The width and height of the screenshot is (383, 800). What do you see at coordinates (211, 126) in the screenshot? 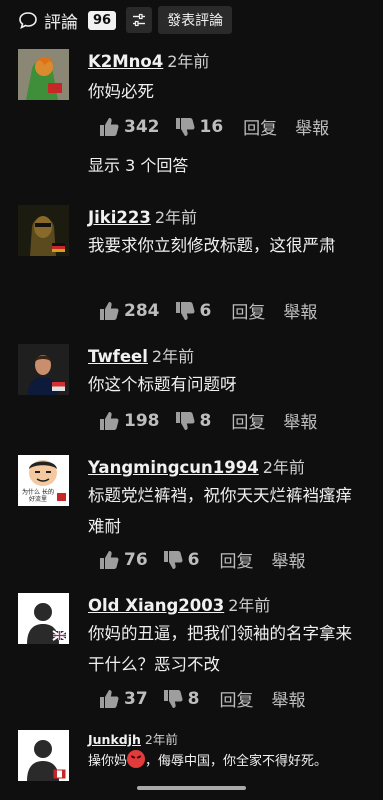
I see `dislike-count: 16` at bounding box center [211, 126].